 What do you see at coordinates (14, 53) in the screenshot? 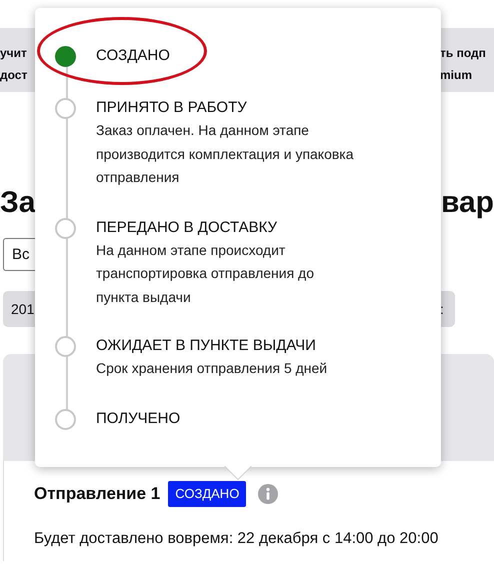
I see `banner-text: учит` at bounding box center [14, 53].